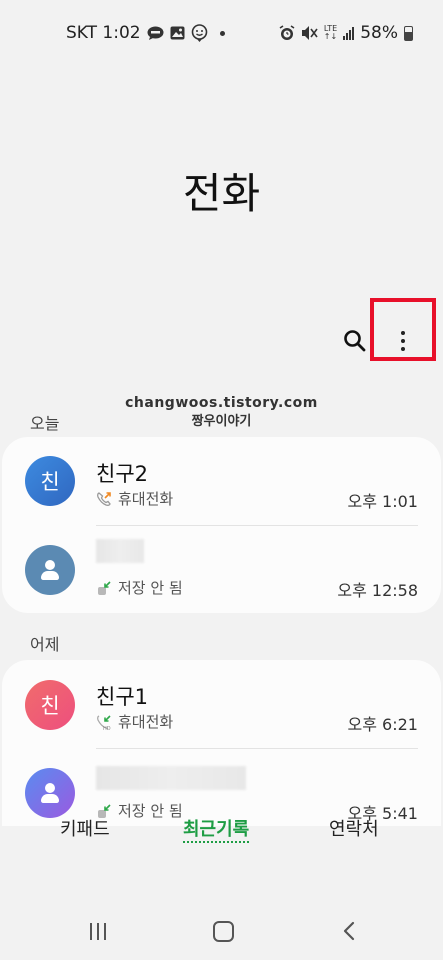 The width and height of the screenshot is (443, 960). I want to click on home-button, so click(223, 931).